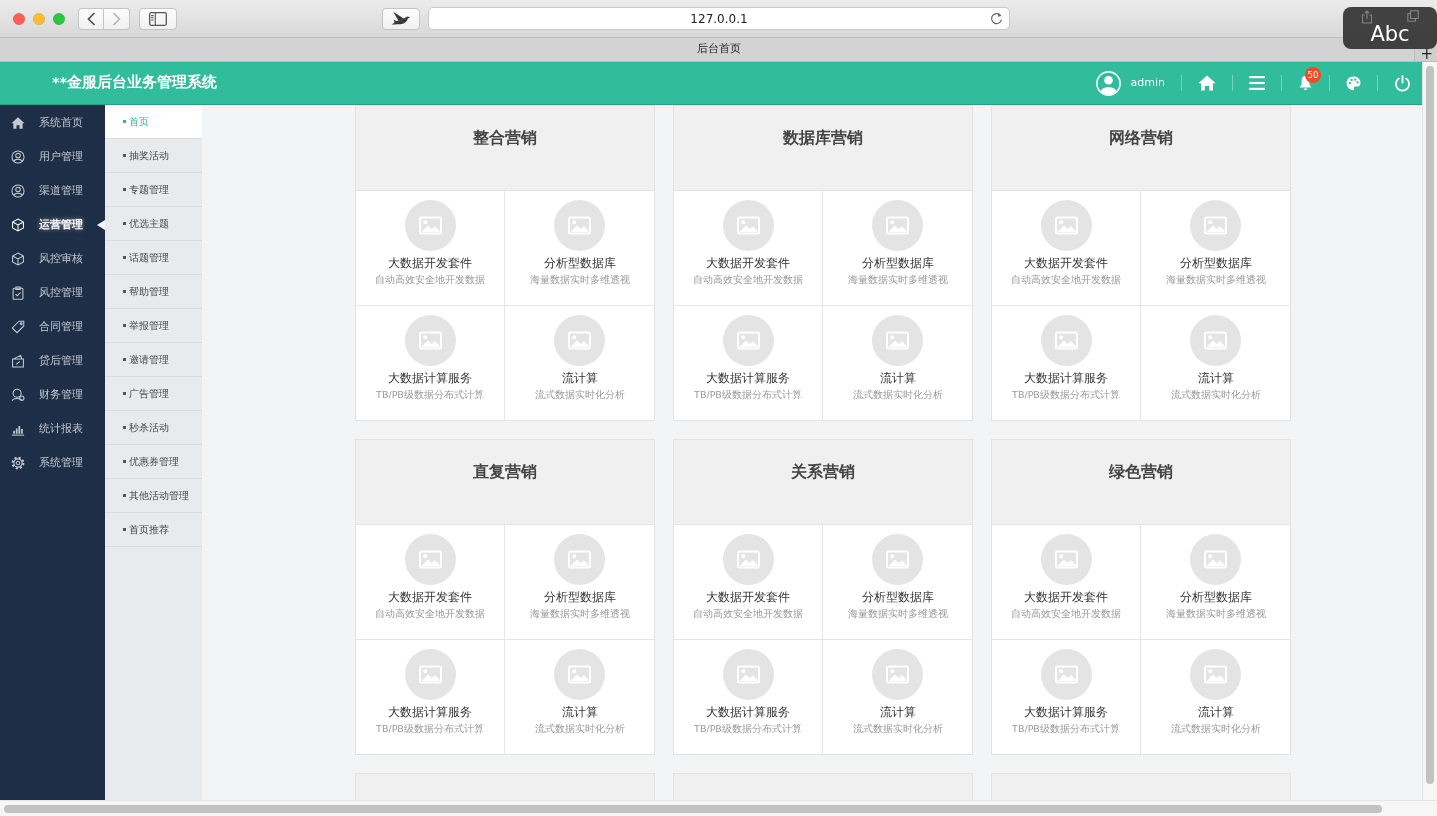 This screenshot has height=816, width=1437. I want to click on close-window-icon, so click(19, 18).